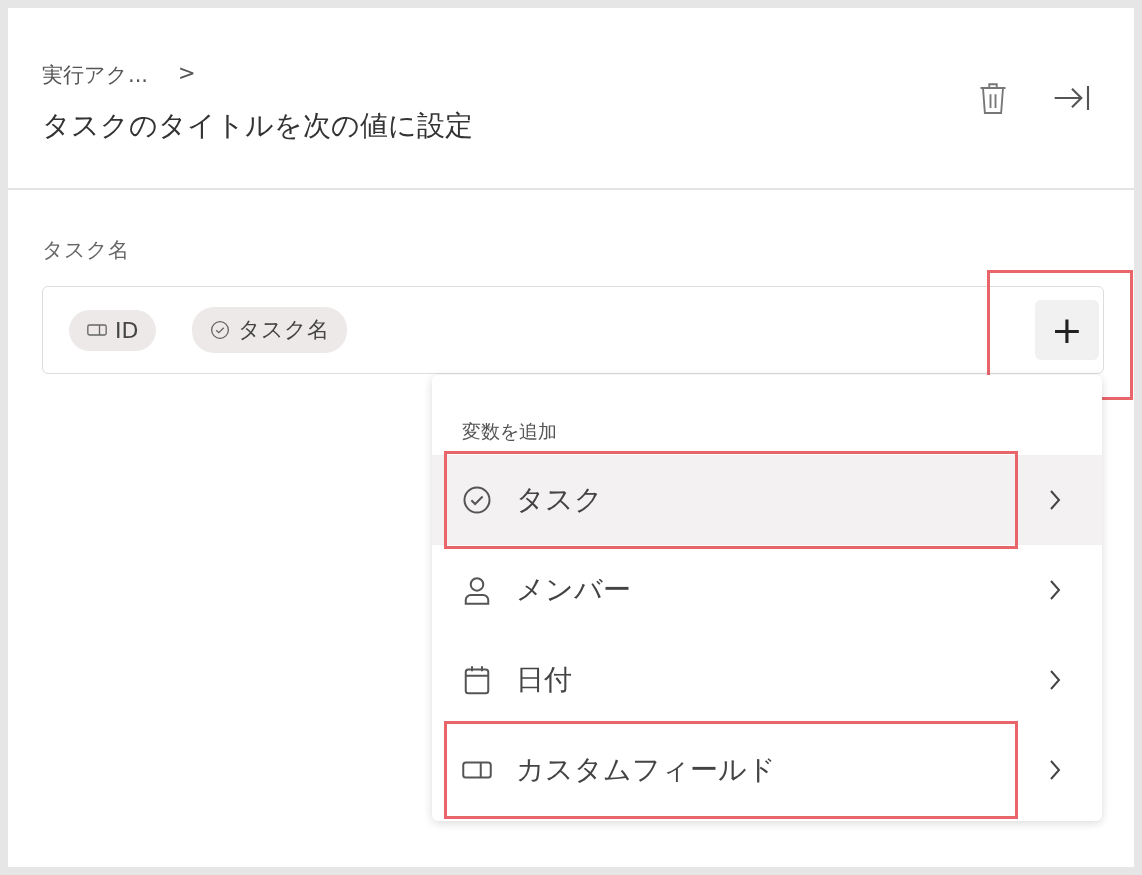 The image size is (1142, 875). I want to click on panel-title: タスクのタイトルを次の値に設定, so click(257, 126).